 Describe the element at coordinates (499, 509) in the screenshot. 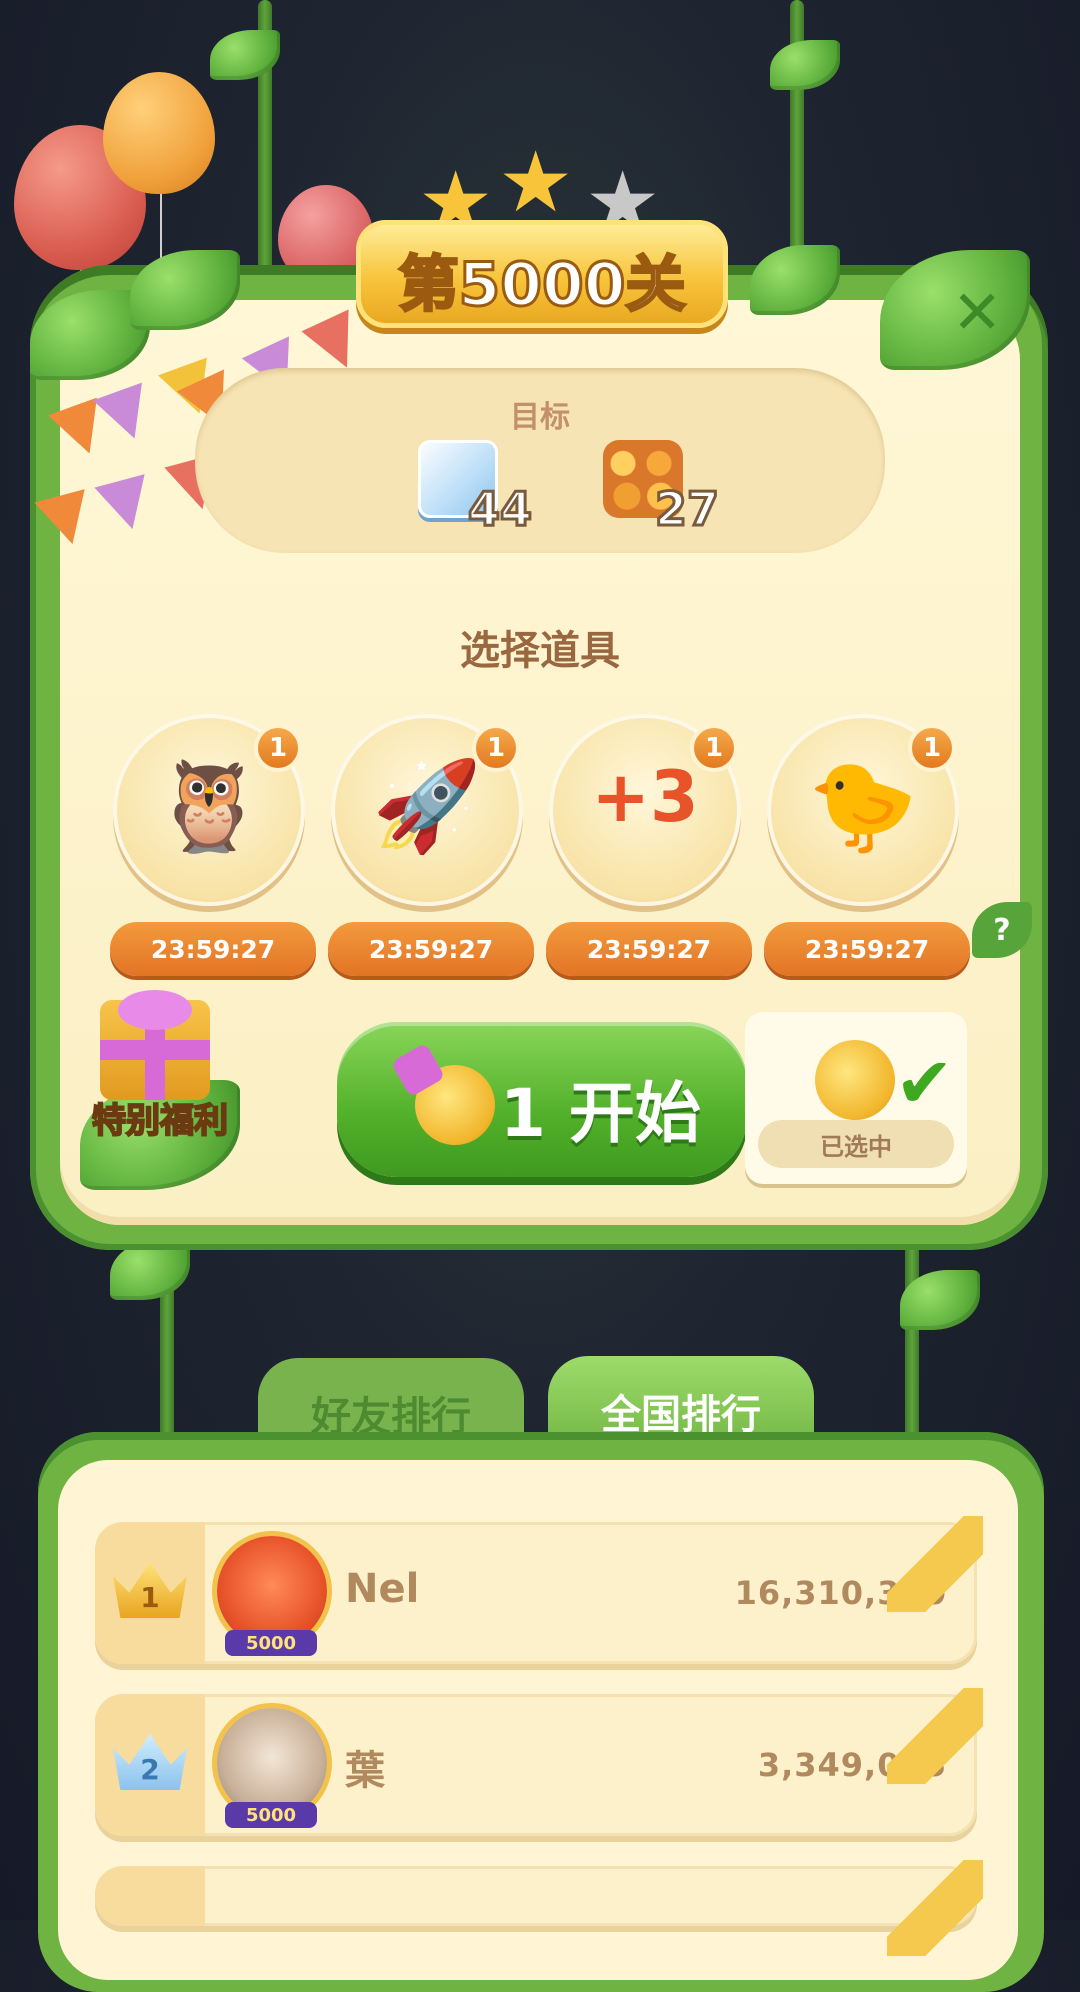

I see `goal-count: 44` at that location.